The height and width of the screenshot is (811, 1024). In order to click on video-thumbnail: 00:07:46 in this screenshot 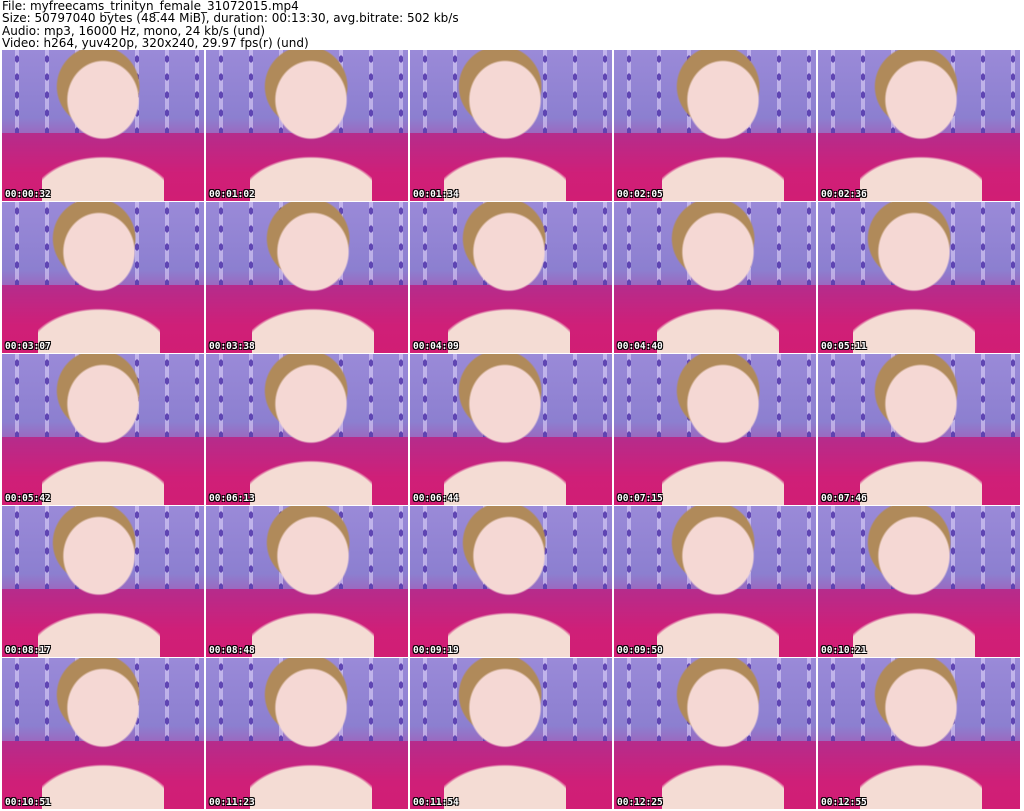, I will do `click(919, 429)`.